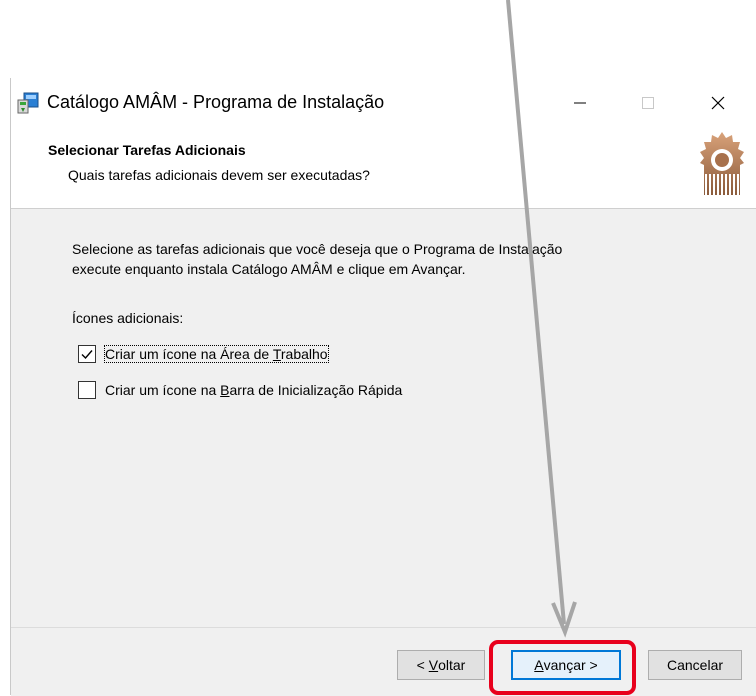 This screenshot has width=756, height=696. Describe the element at coordinates (541, 319) in the screenshot. I see `annotation-arrow-icon` at that location.